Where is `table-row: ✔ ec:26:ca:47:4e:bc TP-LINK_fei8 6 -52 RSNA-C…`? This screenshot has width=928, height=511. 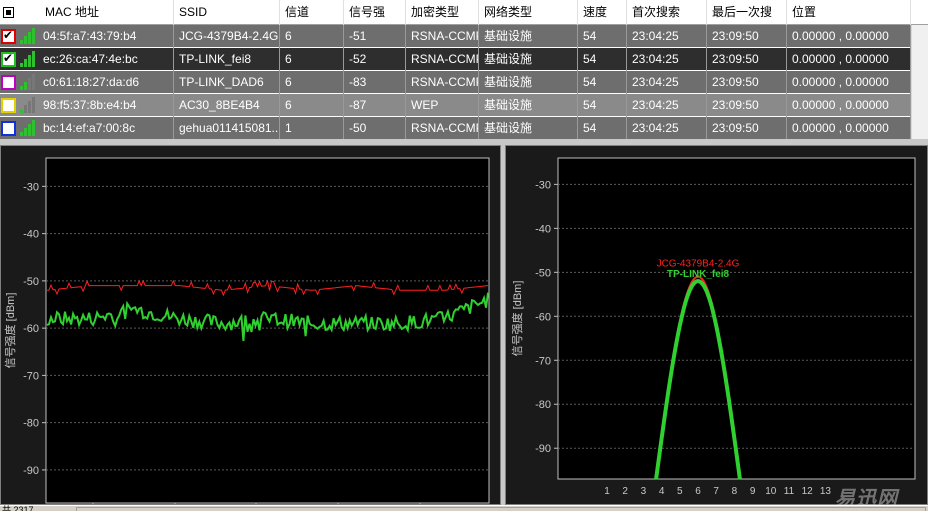 table-row: ✔ ec:26:ca:47:4e:bc TP-LINK_fei8 6 -52 RSNA-C… is located at coordinates (464, 59).